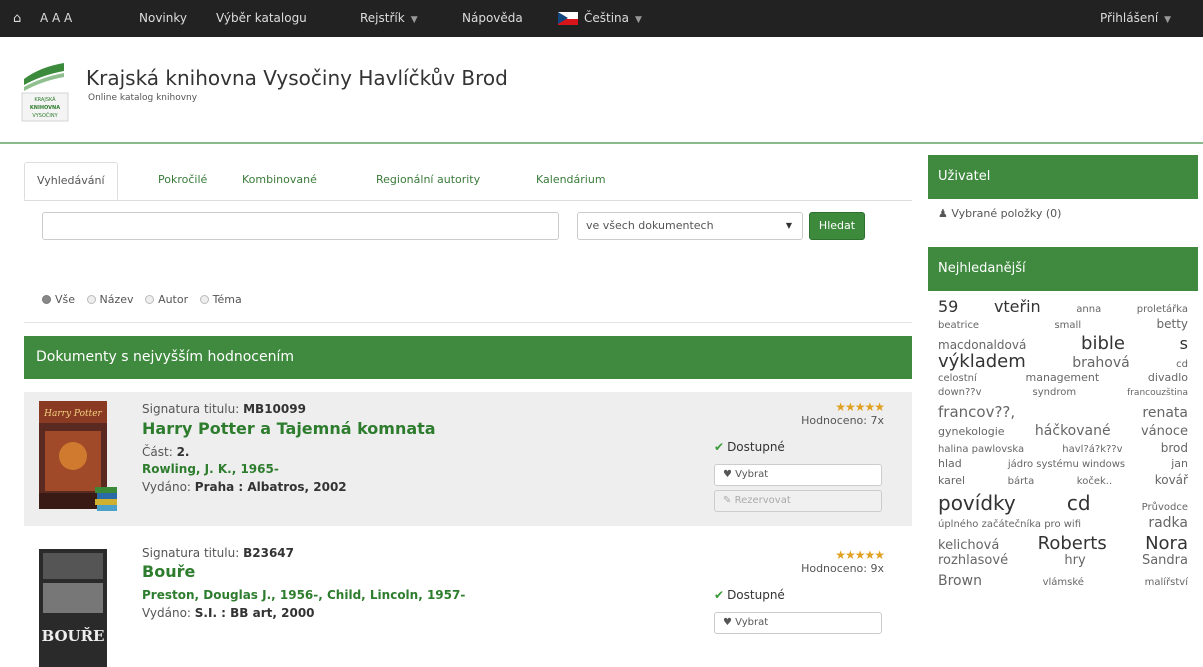 The height and width of the screenshot is (667, 1203). Describe the element at coordinates (1165, 413) in the screenshot. I see `tag-cloud-link: renata` at that location.